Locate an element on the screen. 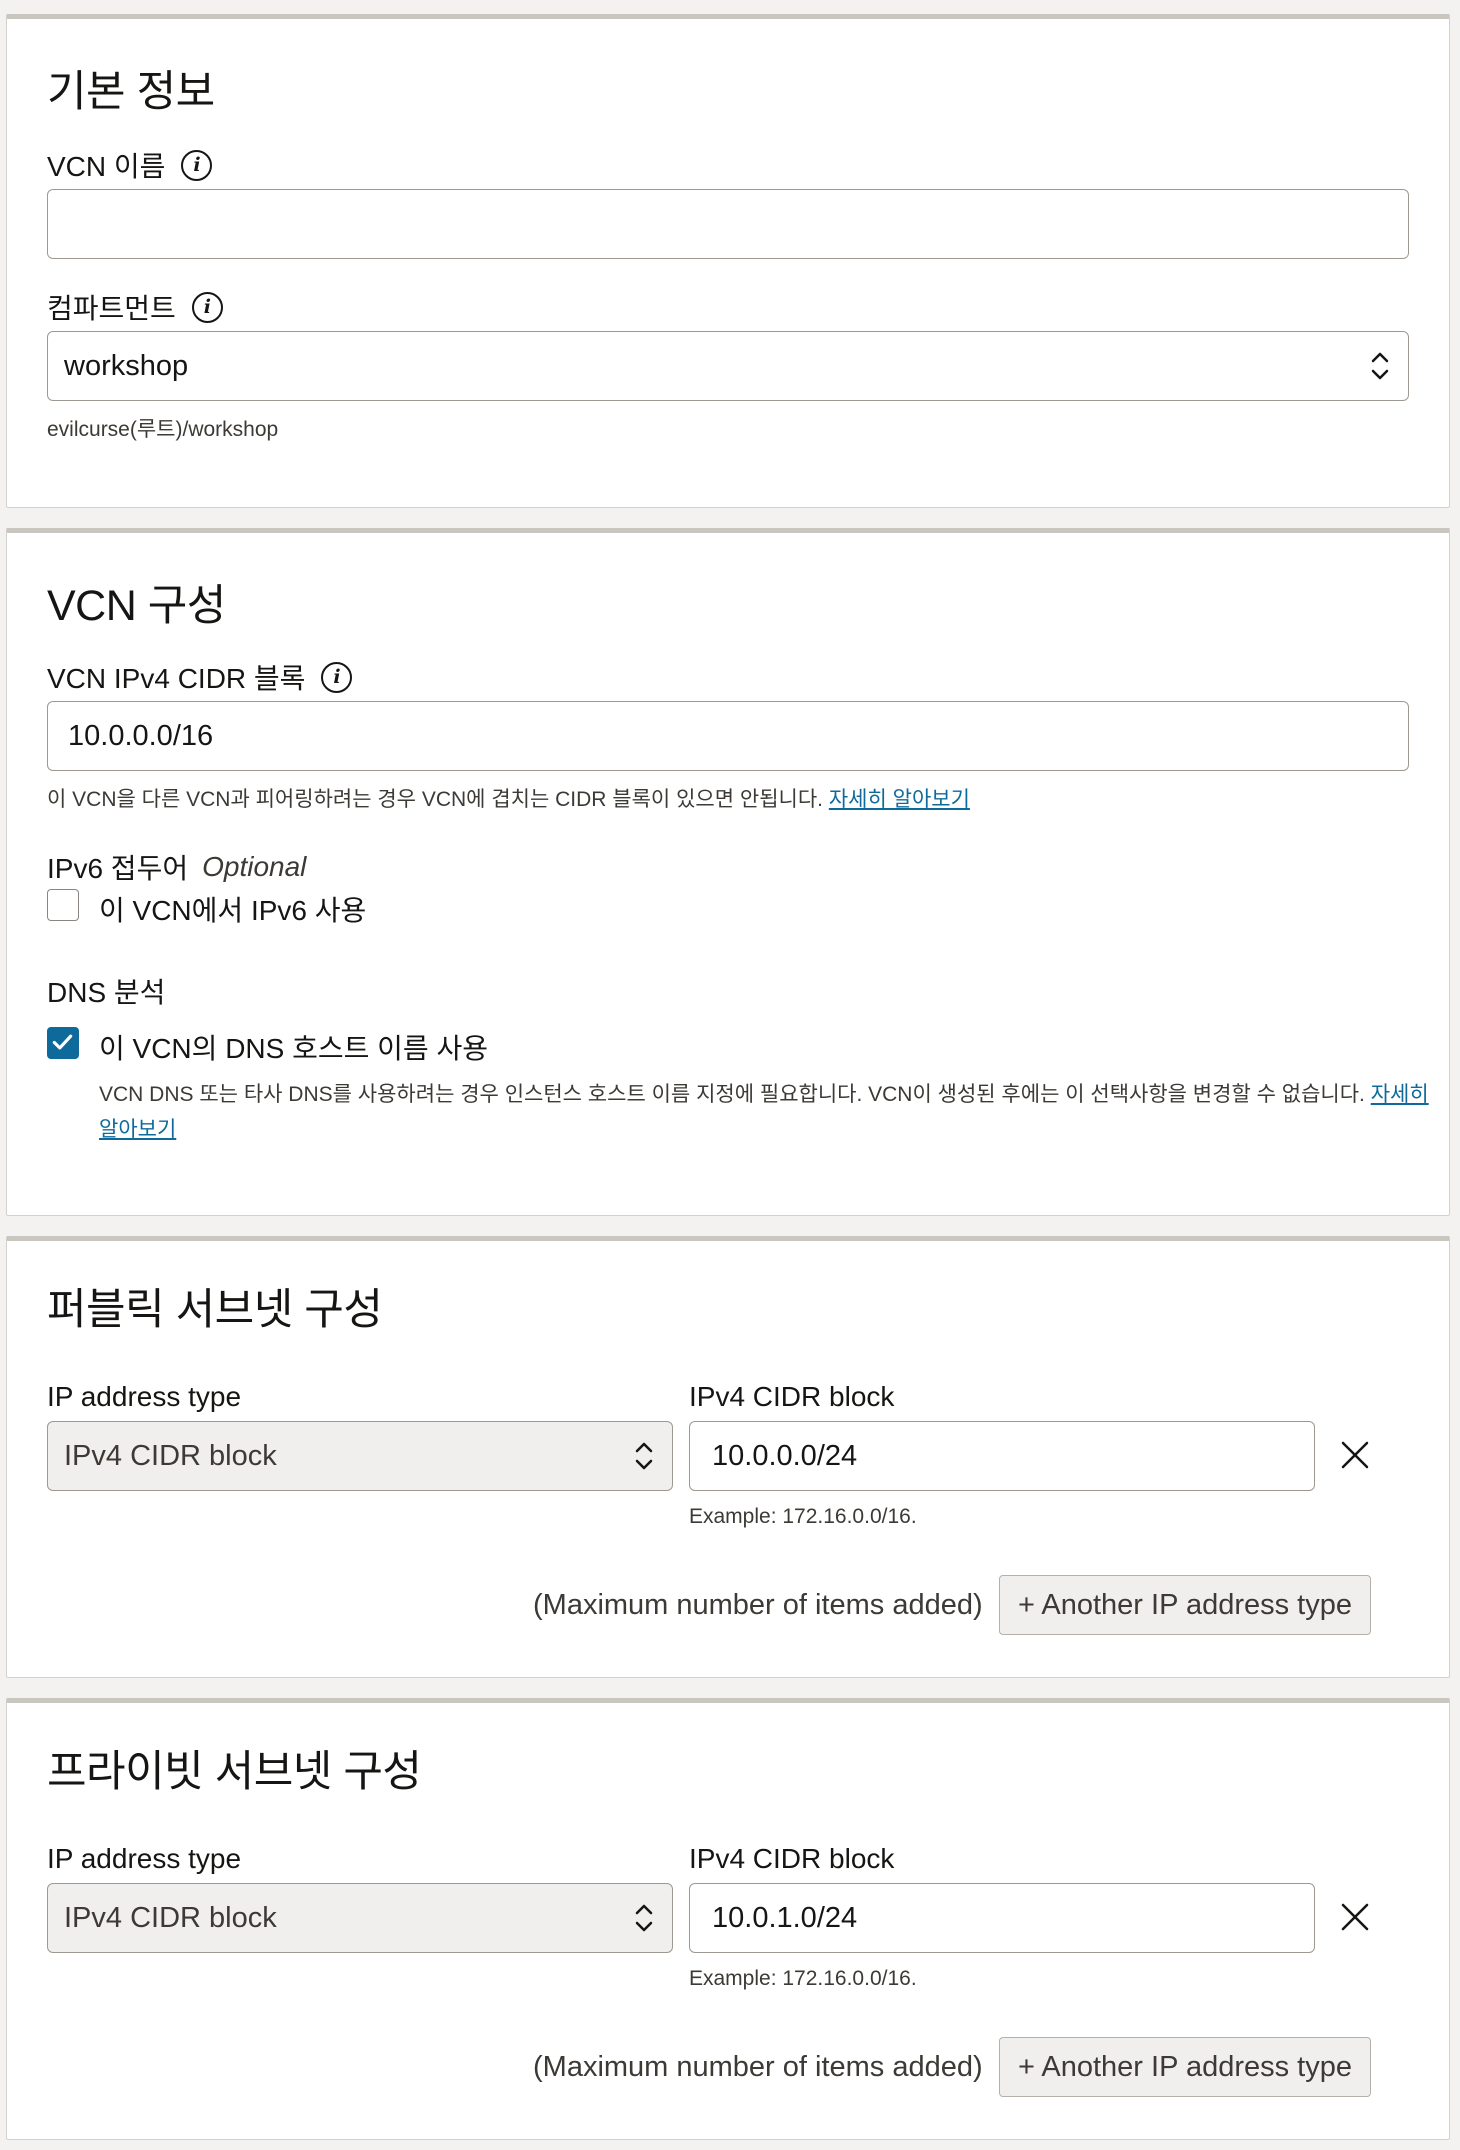 The height and width of the screenshot is (2150, 1460). learn-more-link: 자세히 알아보기 is located at coordinates (899, 799).